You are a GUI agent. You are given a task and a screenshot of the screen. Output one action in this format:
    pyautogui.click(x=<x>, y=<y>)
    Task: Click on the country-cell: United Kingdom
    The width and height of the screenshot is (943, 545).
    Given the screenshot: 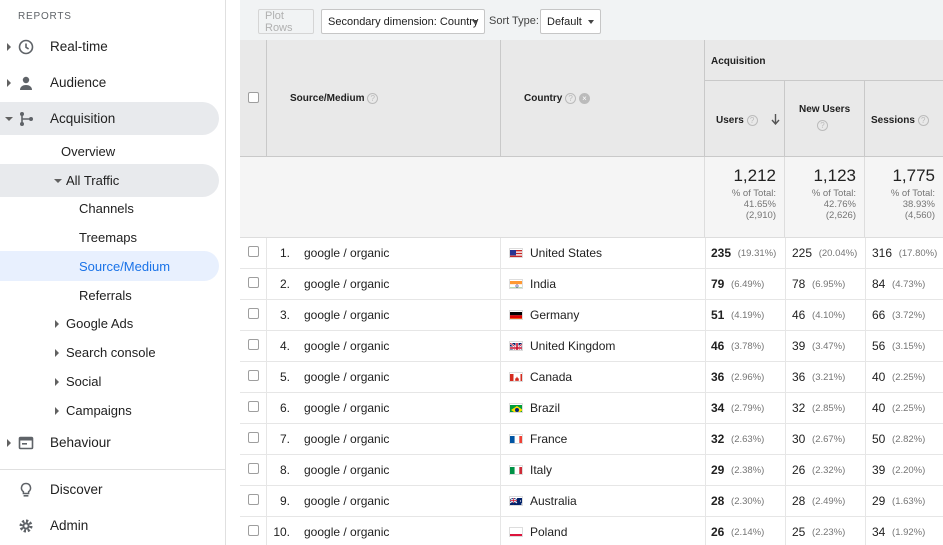 What is the action you would take?
    pyautogui.click(x=603, y=346)
    